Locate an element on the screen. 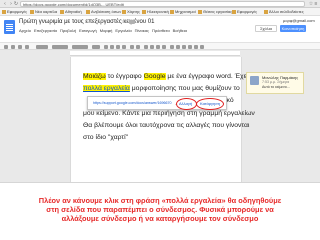 Image resolution: width=320 pixels, height=240 pixels. divider is located at coordinates (160, 182).